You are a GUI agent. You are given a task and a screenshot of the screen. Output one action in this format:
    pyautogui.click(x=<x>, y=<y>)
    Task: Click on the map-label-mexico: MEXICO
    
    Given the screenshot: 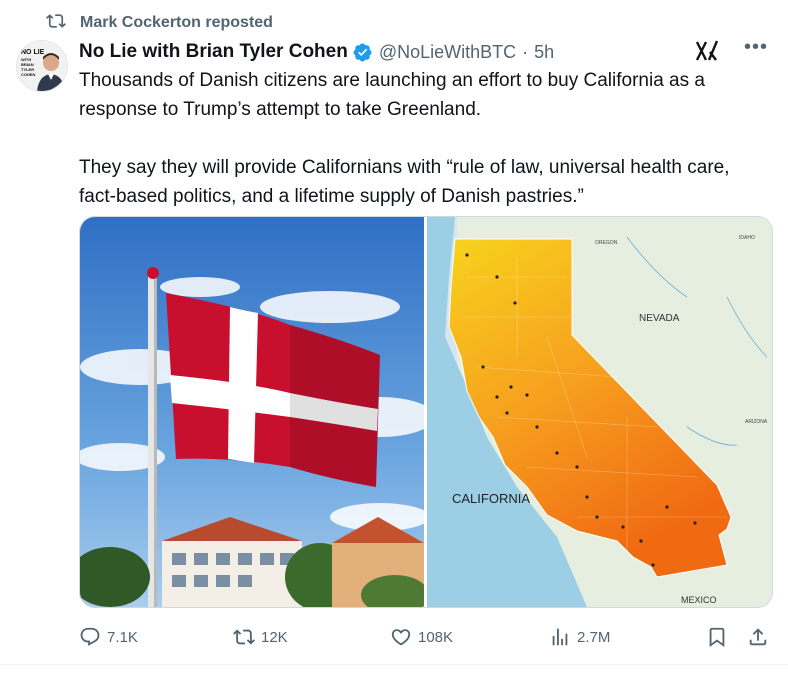 What is the action you would take?
    pyautogui.click(x=699, y=600)
    